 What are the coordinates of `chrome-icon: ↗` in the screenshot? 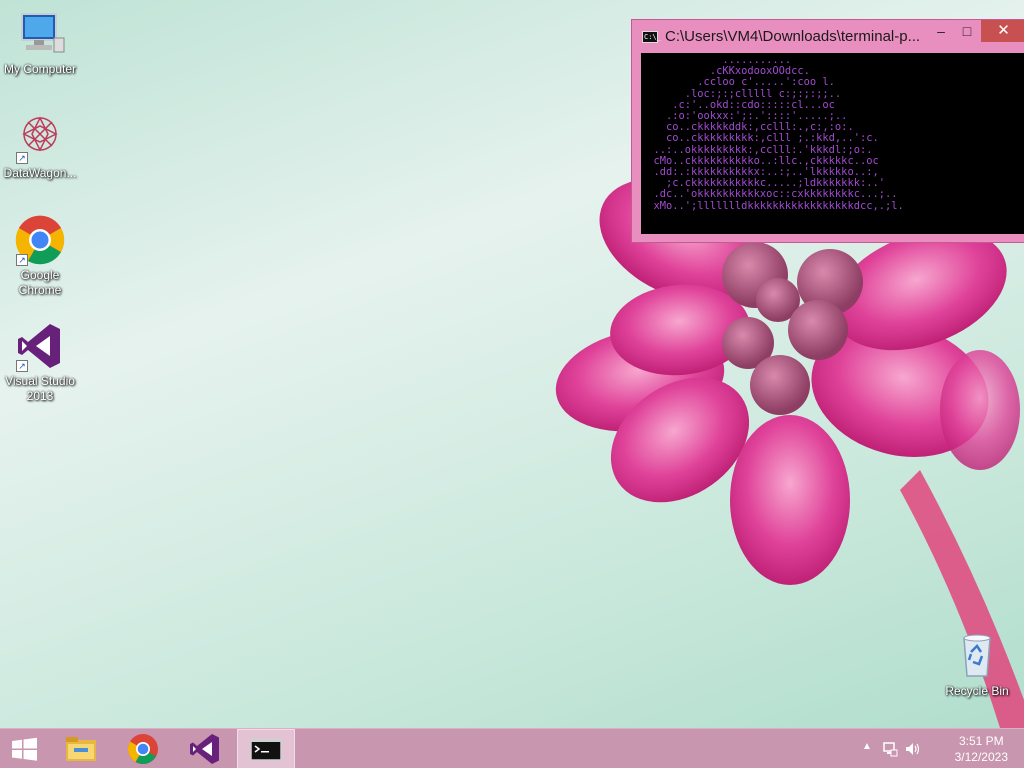 It's located at (40, 240).